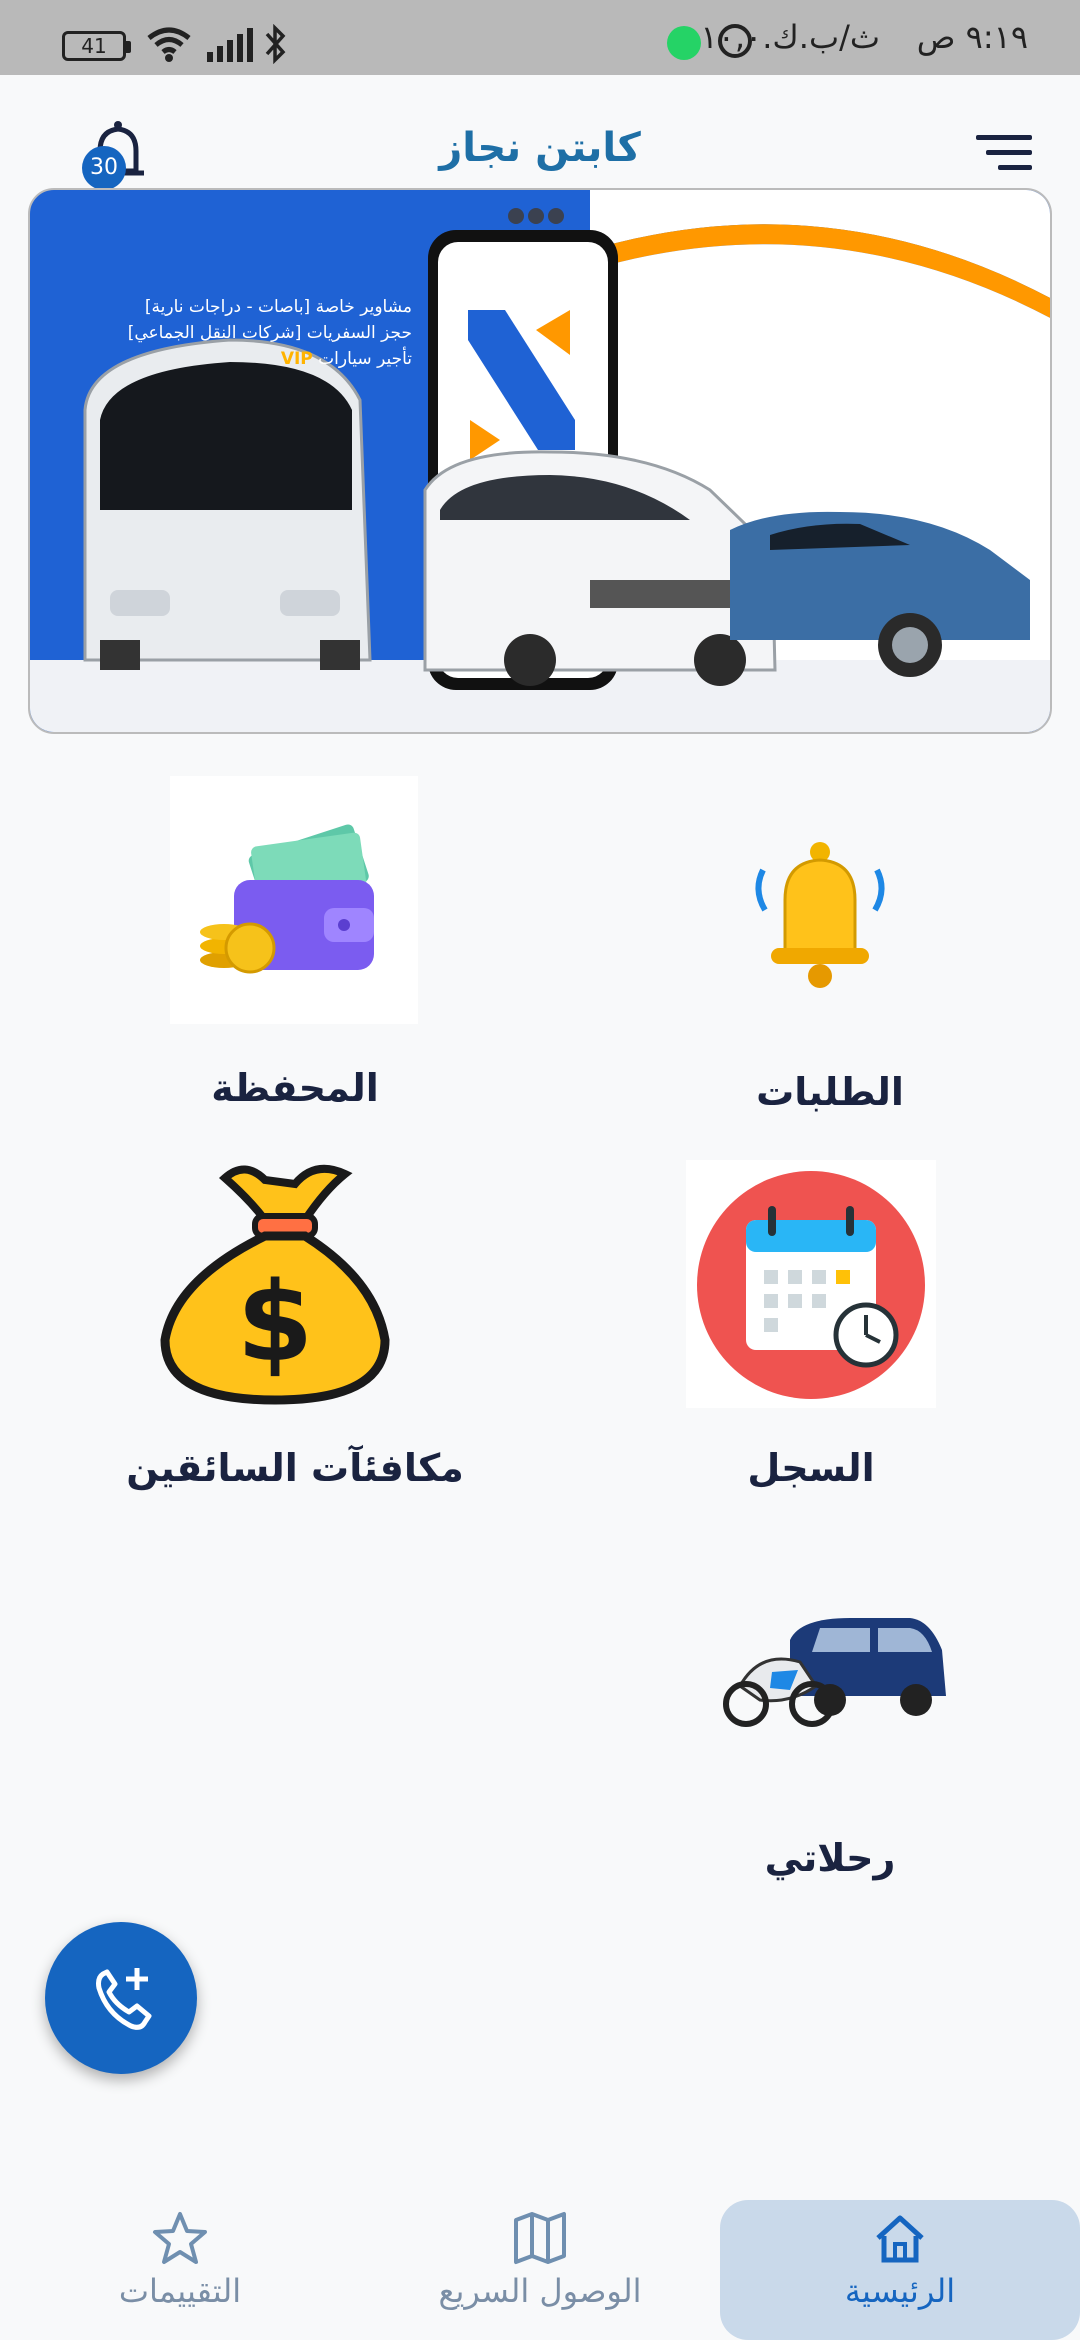 This screenshot has height=2340, width=1080. I want to click on wallet-icon, so click(287, 899).